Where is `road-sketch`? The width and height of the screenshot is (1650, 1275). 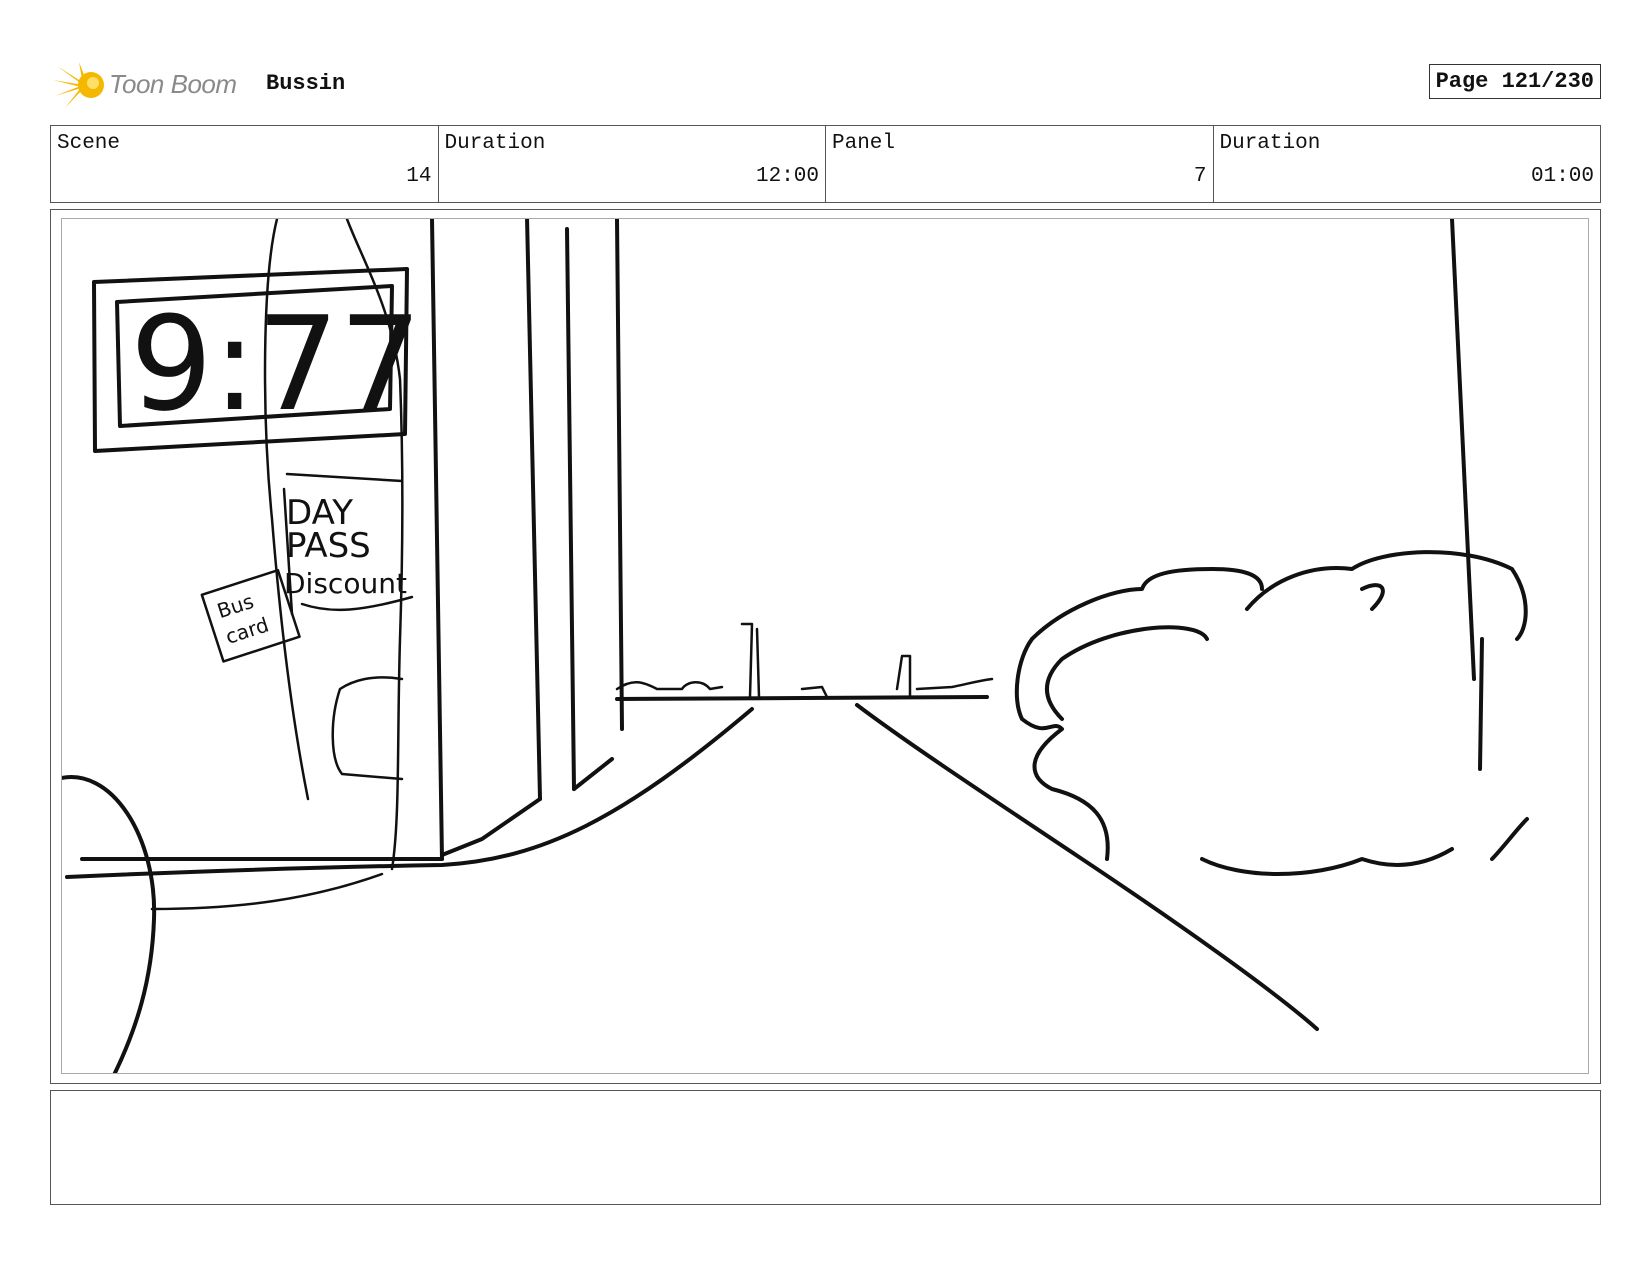 road-sketch is located at coordinates (1087, 867).